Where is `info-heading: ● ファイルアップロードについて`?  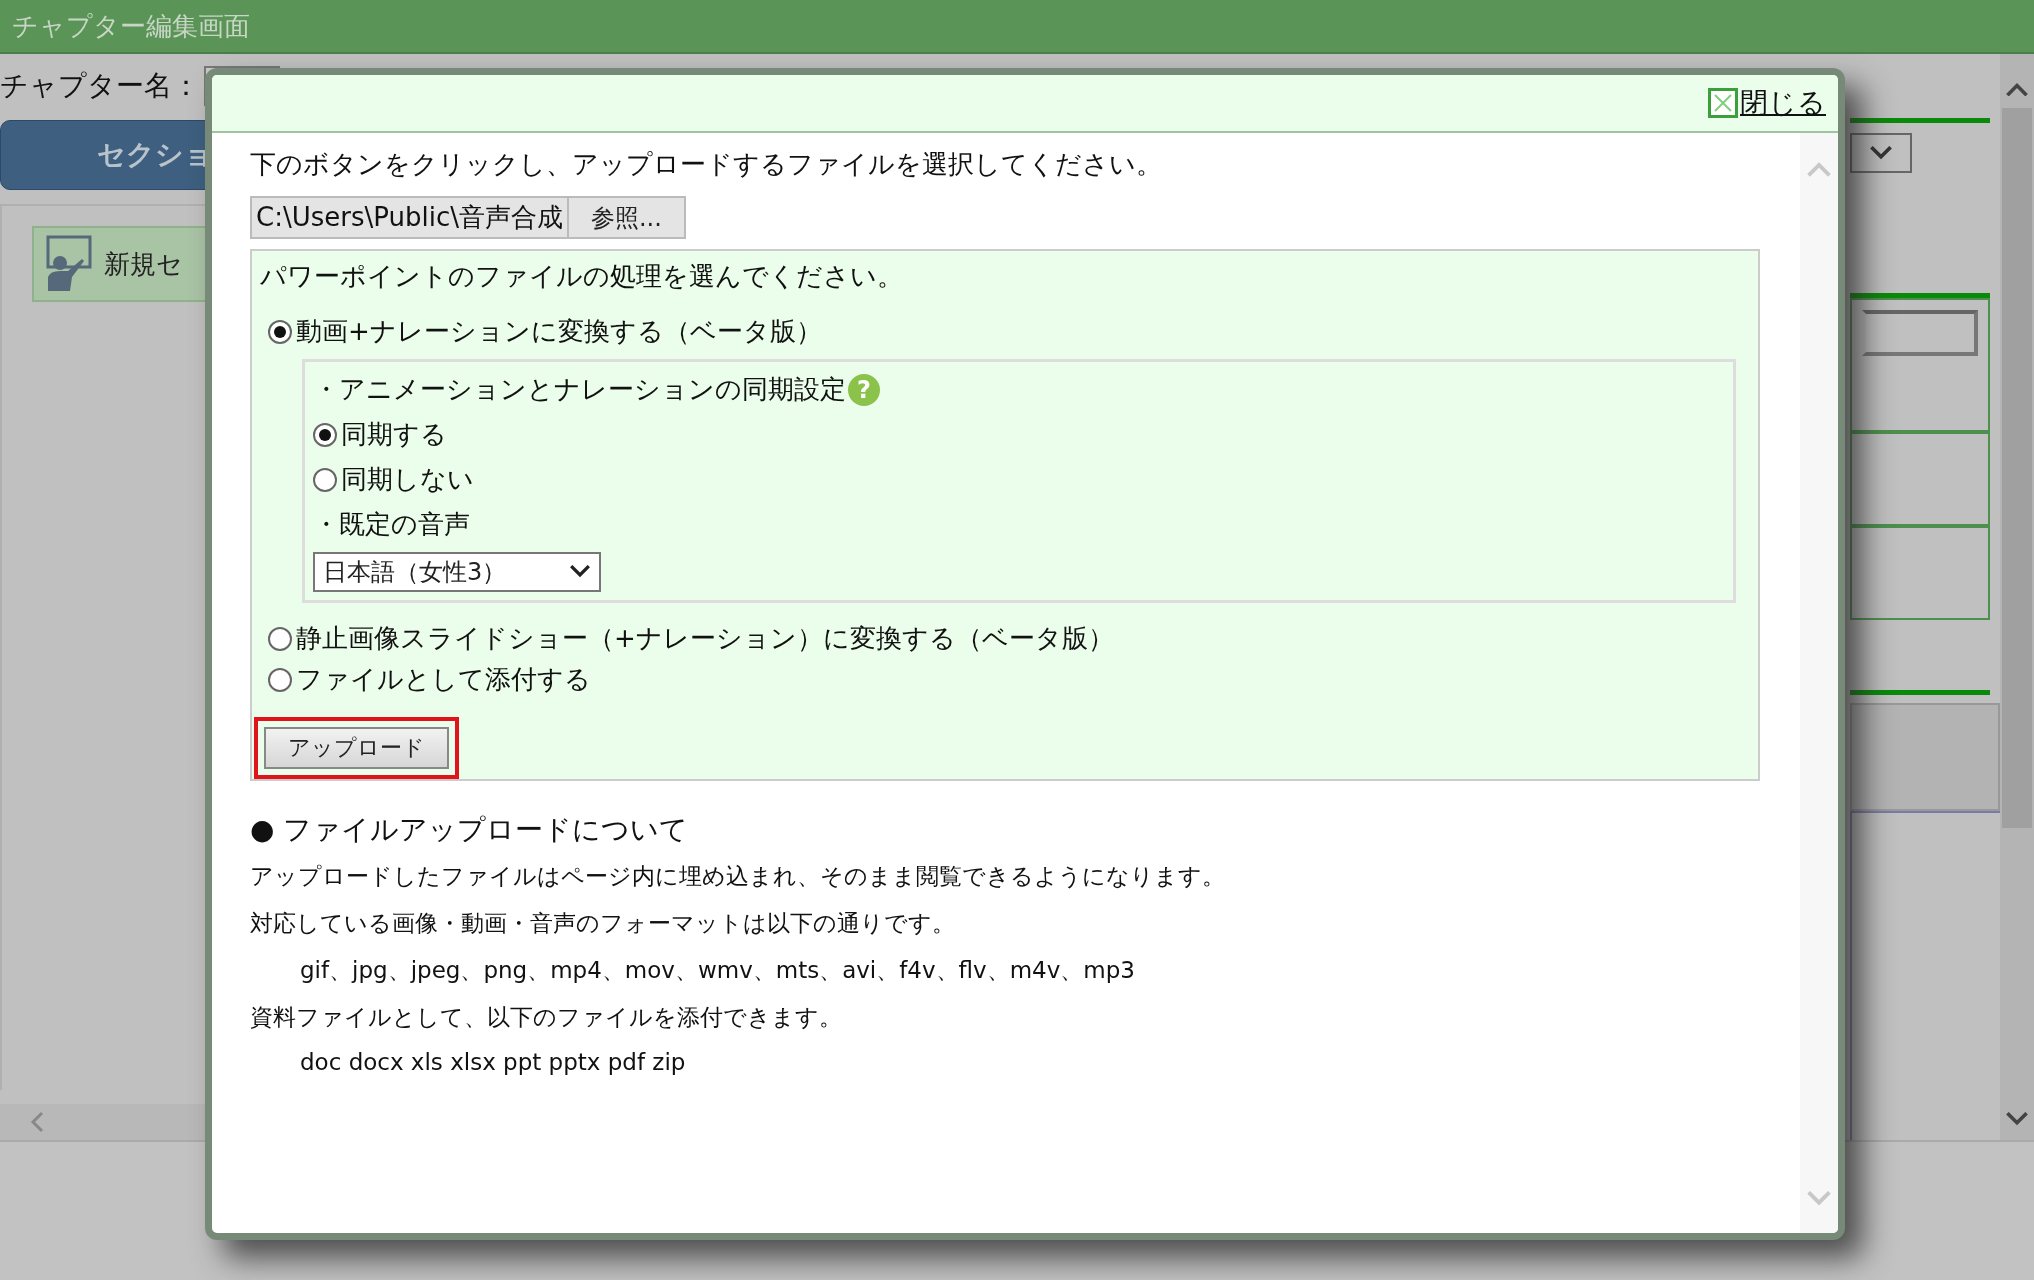 info-heading: ● ファイルアップロードについて is located at coordinates (470, 830).